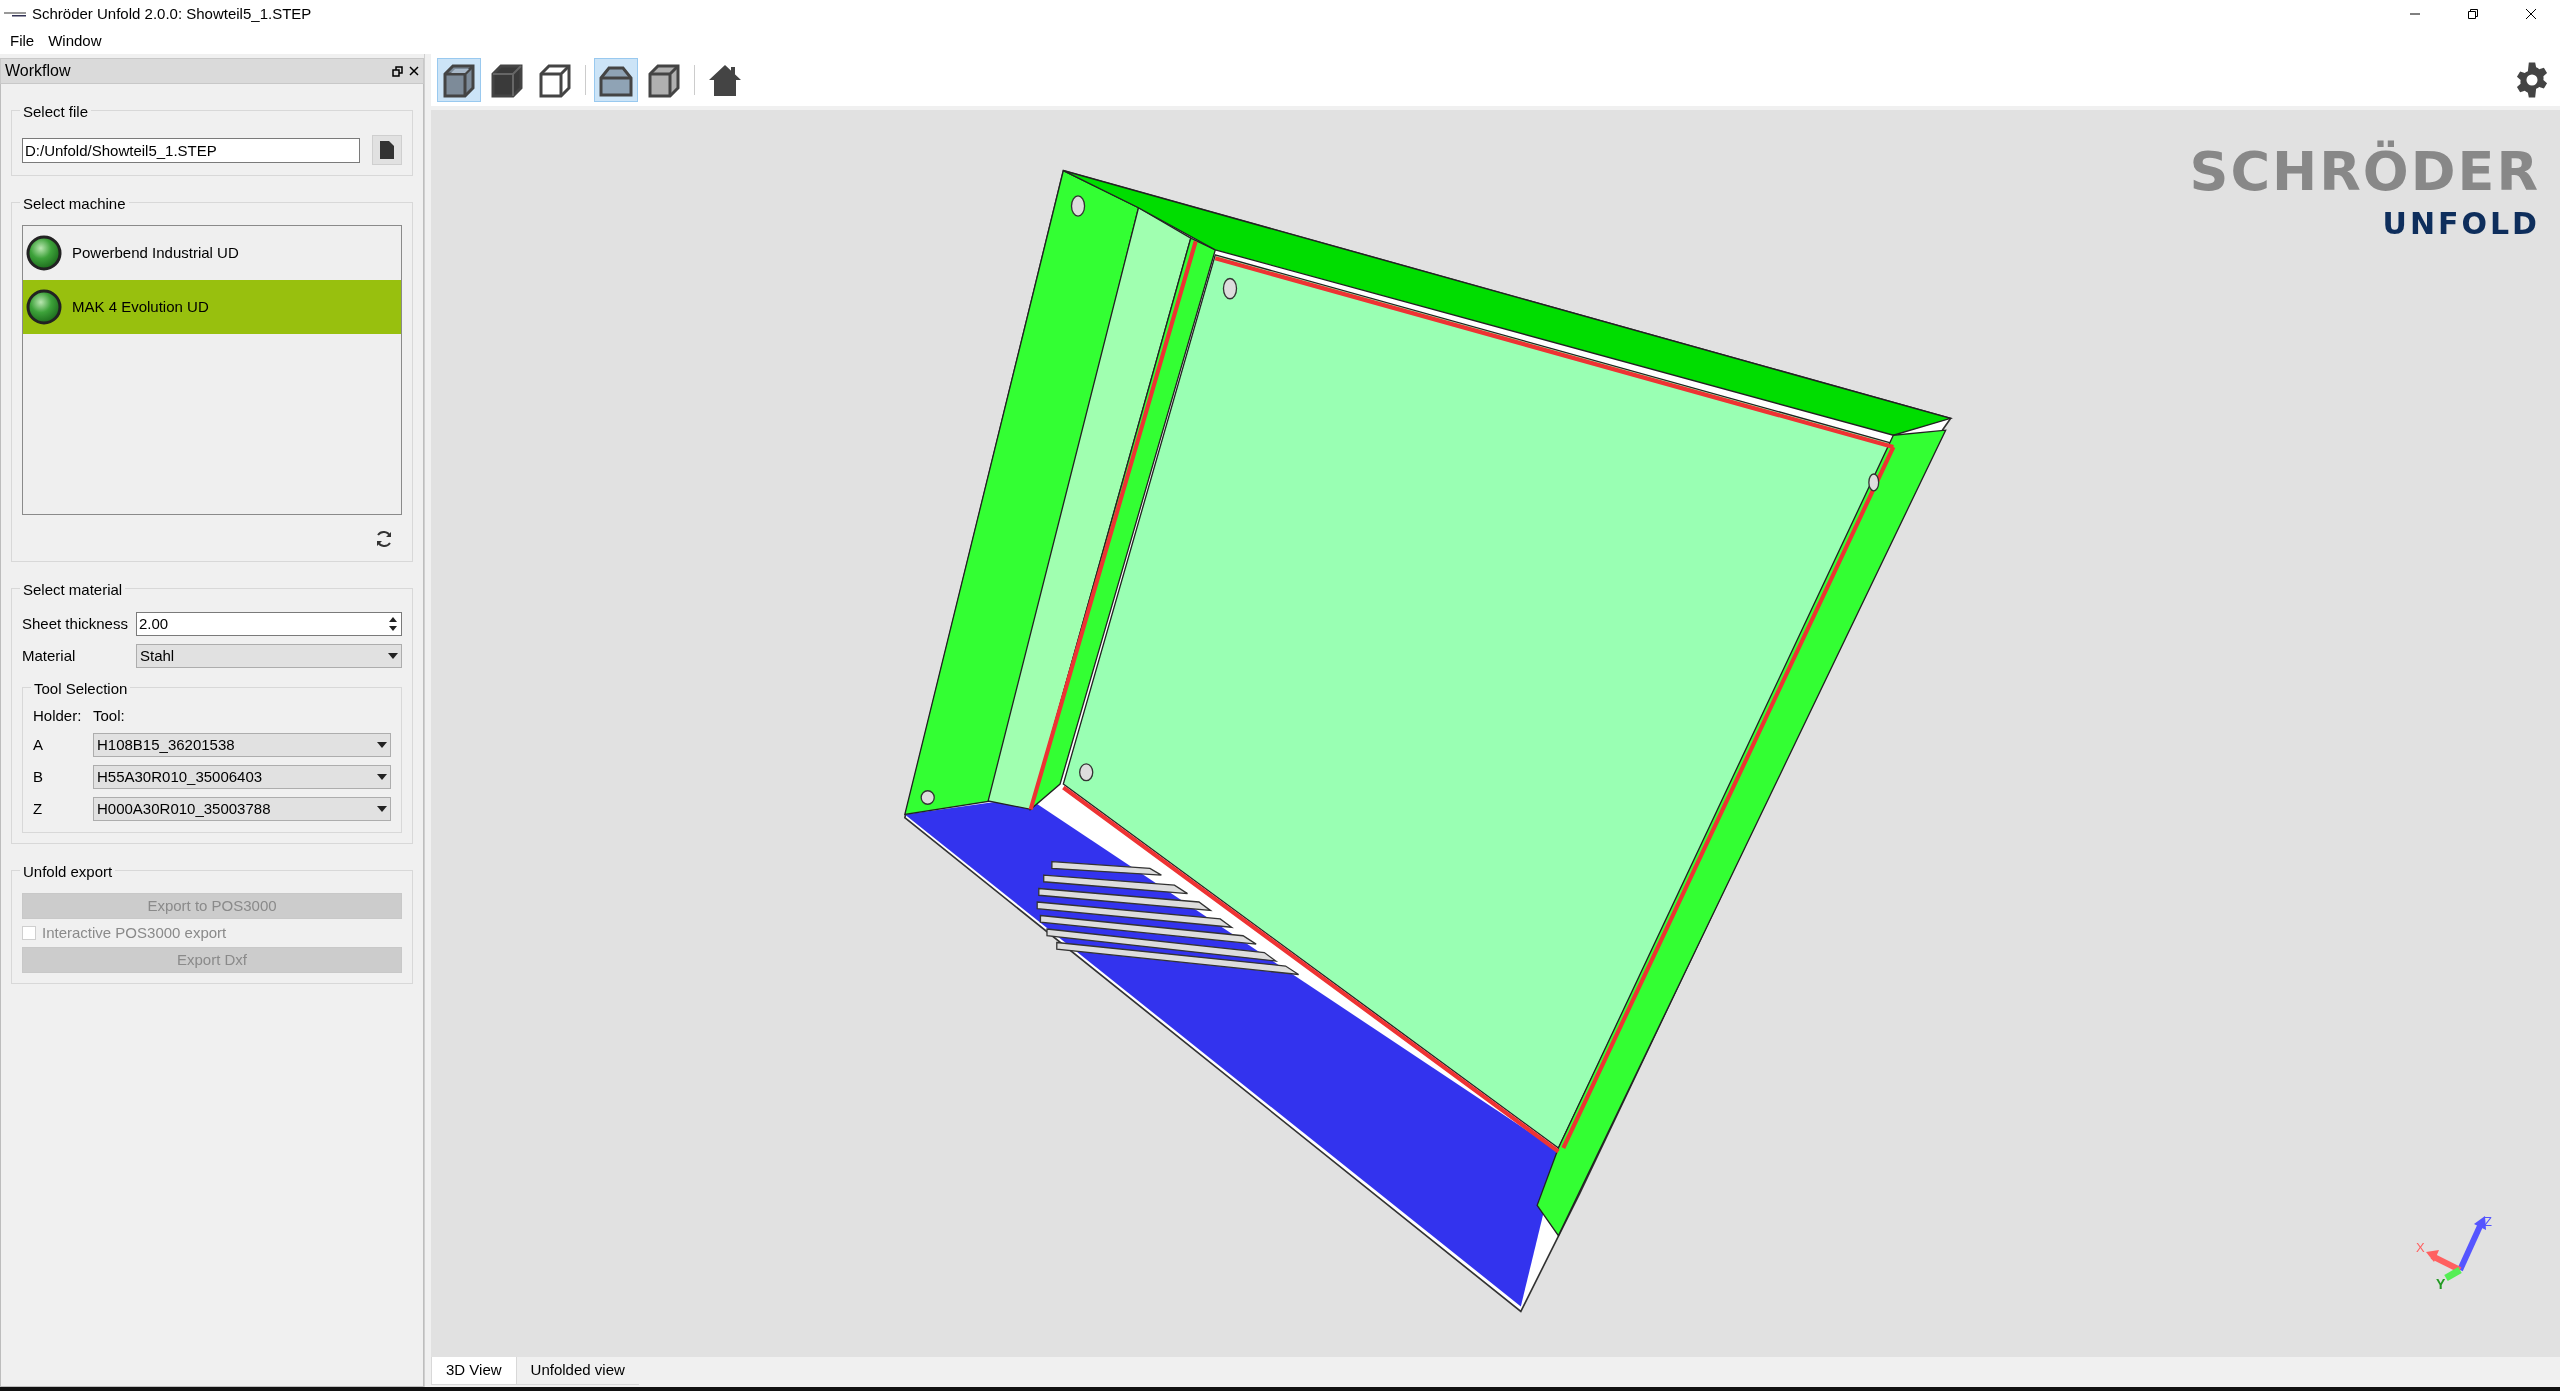 Image resolution: width=2560 pixels, height=1391 pixels. Describe the element at coordinates (109, 715) in the screenshot. I see `column-header: Tool:` at that location.